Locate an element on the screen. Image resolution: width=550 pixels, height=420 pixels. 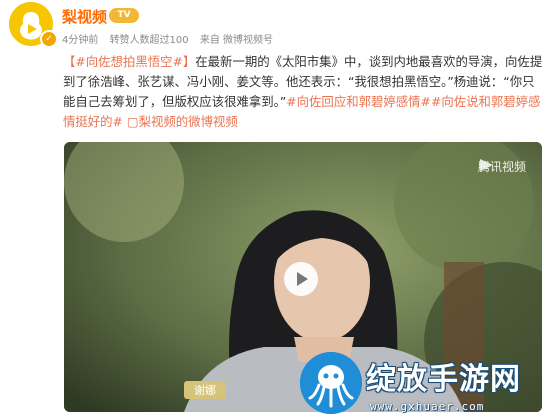
play-button is located at coordinates (301, 279).